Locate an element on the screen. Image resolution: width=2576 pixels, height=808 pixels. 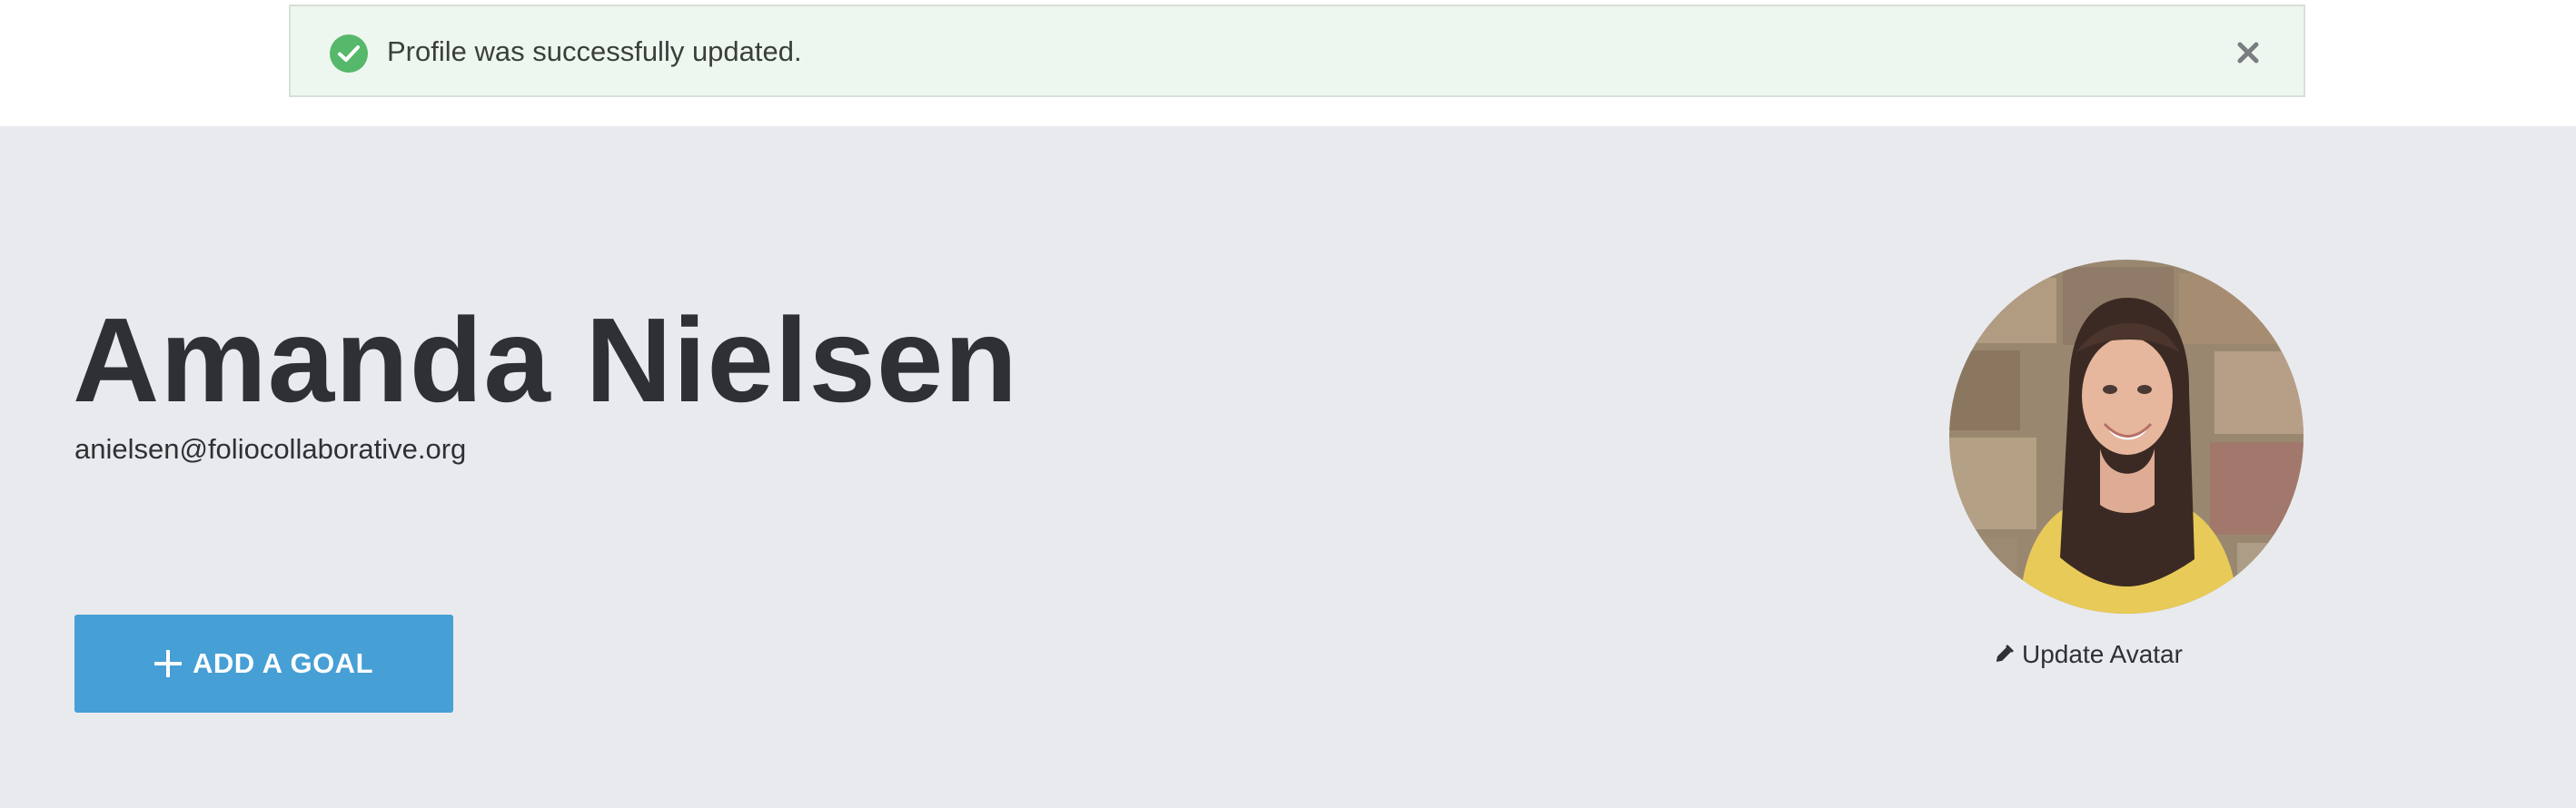
profile-avatar is located at coordinates (2126, 437).